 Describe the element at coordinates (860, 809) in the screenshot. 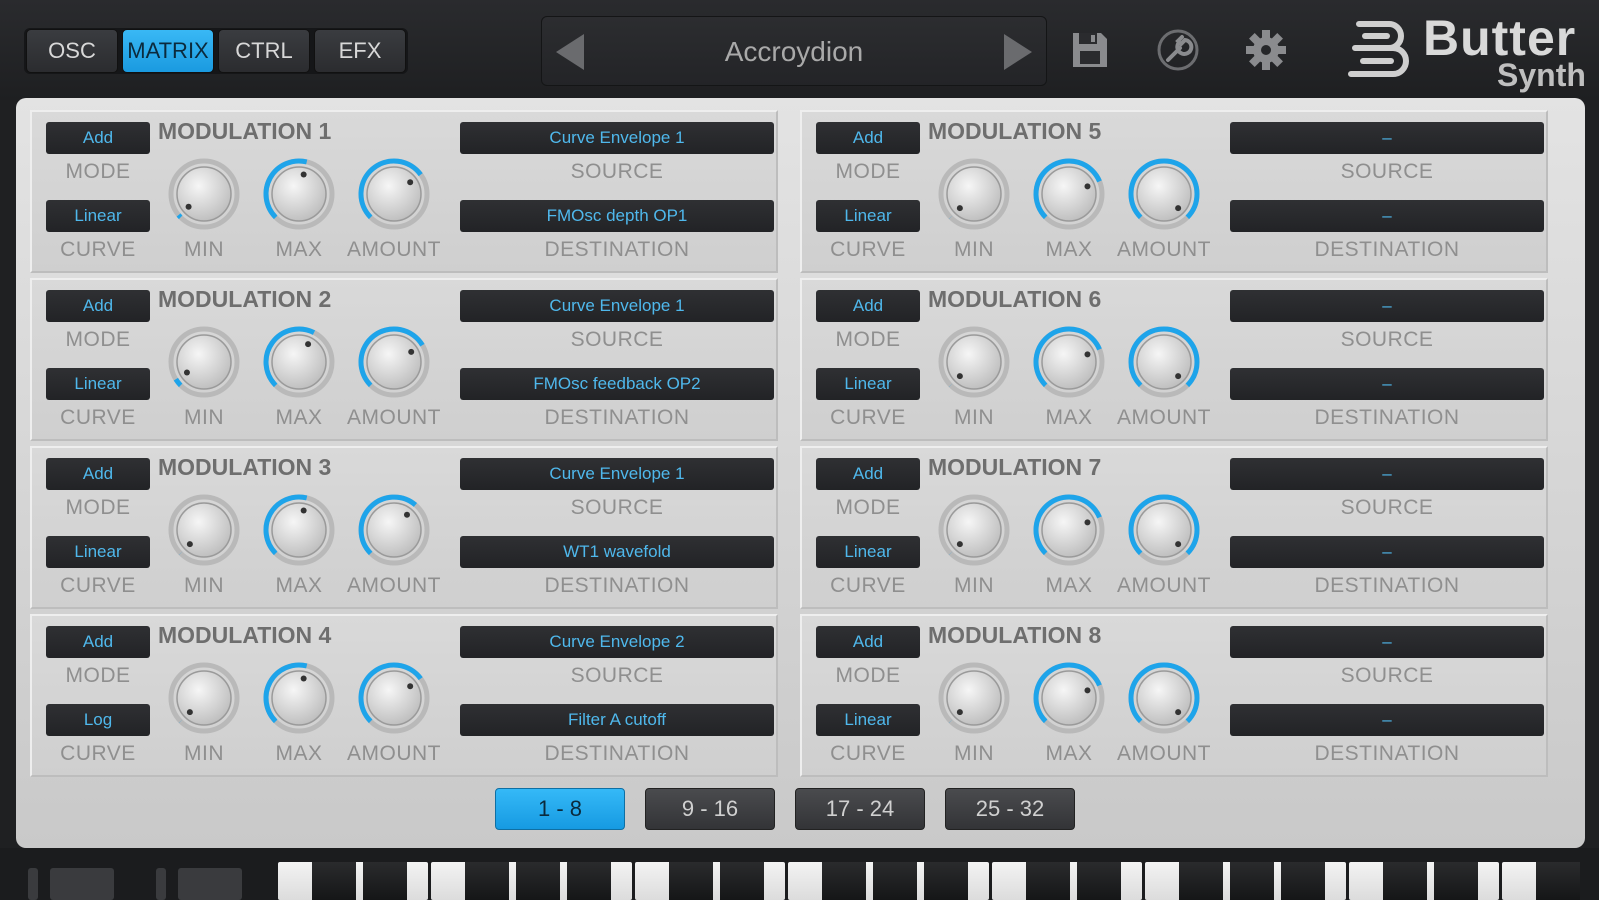

I see `page-button-3: 17 - 24` at that location.